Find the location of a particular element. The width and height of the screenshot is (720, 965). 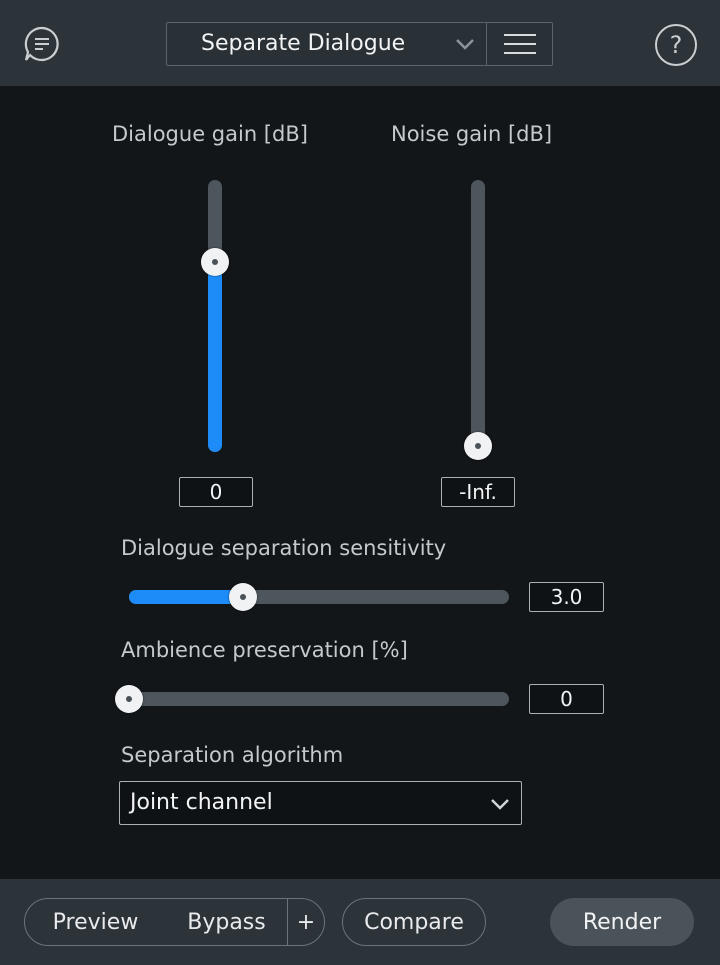

sensitivity-slider-fill is located at coordinates (186, 597).